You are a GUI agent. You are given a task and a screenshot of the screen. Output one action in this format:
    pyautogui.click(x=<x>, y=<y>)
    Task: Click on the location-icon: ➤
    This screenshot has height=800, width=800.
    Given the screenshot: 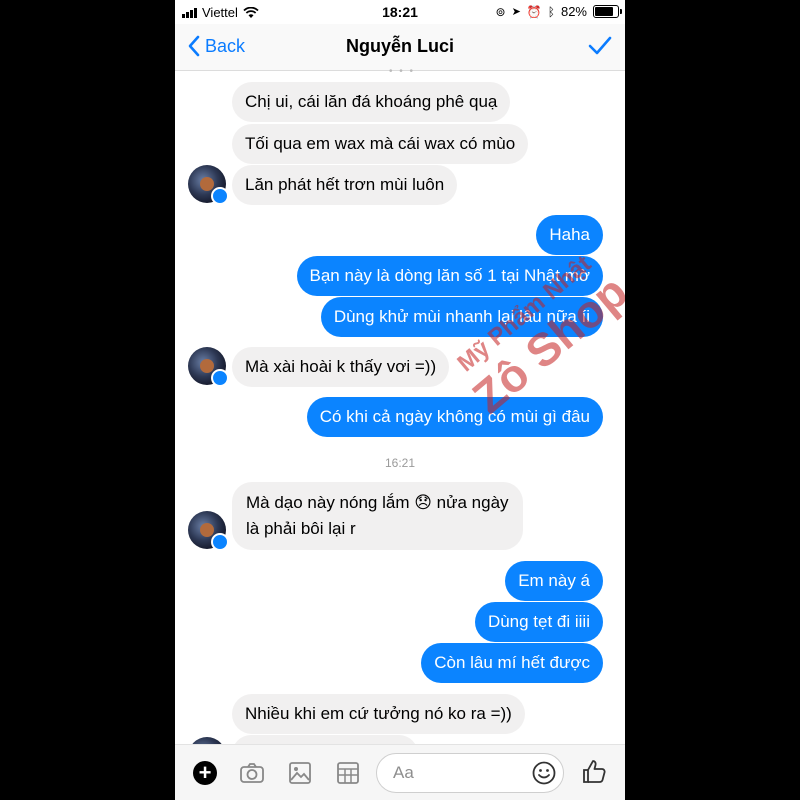 What is the action you would take?
    pyautogui.click(x=516, y=12)
    